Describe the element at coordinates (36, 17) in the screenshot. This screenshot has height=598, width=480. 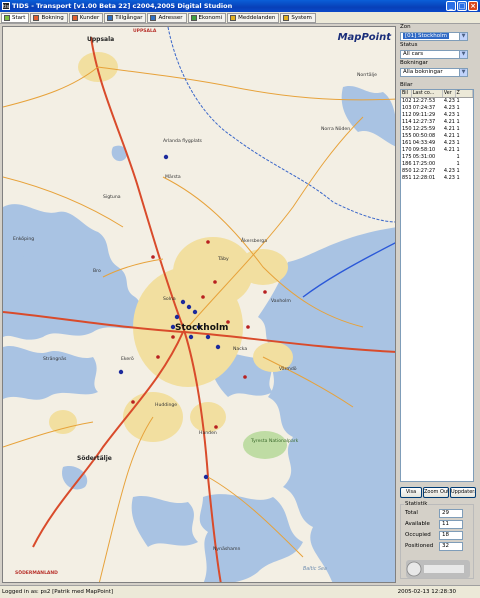
I see `booking-icon` at that location.